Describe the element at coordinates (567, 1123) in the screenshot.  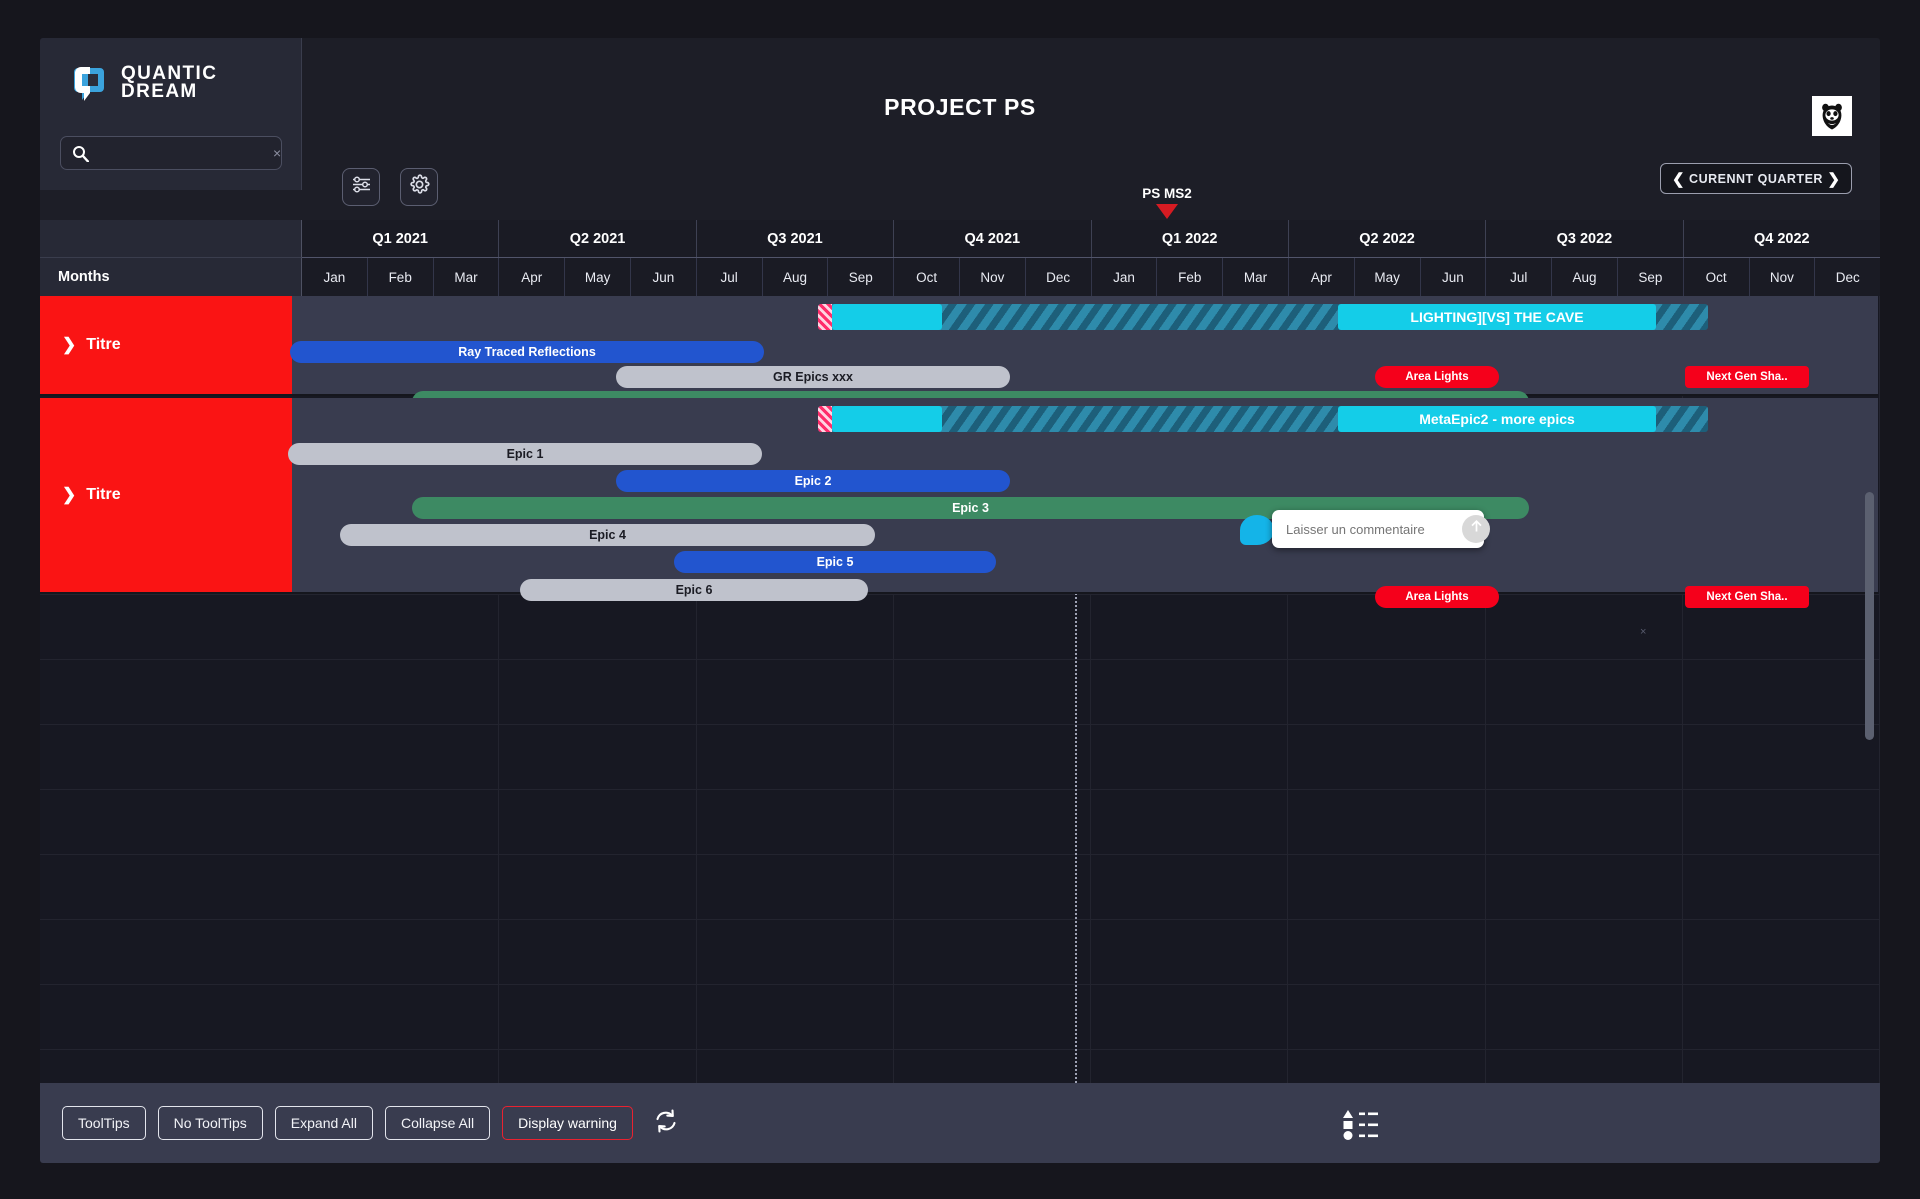
I see `display-warning-button: Display warning` at that location.